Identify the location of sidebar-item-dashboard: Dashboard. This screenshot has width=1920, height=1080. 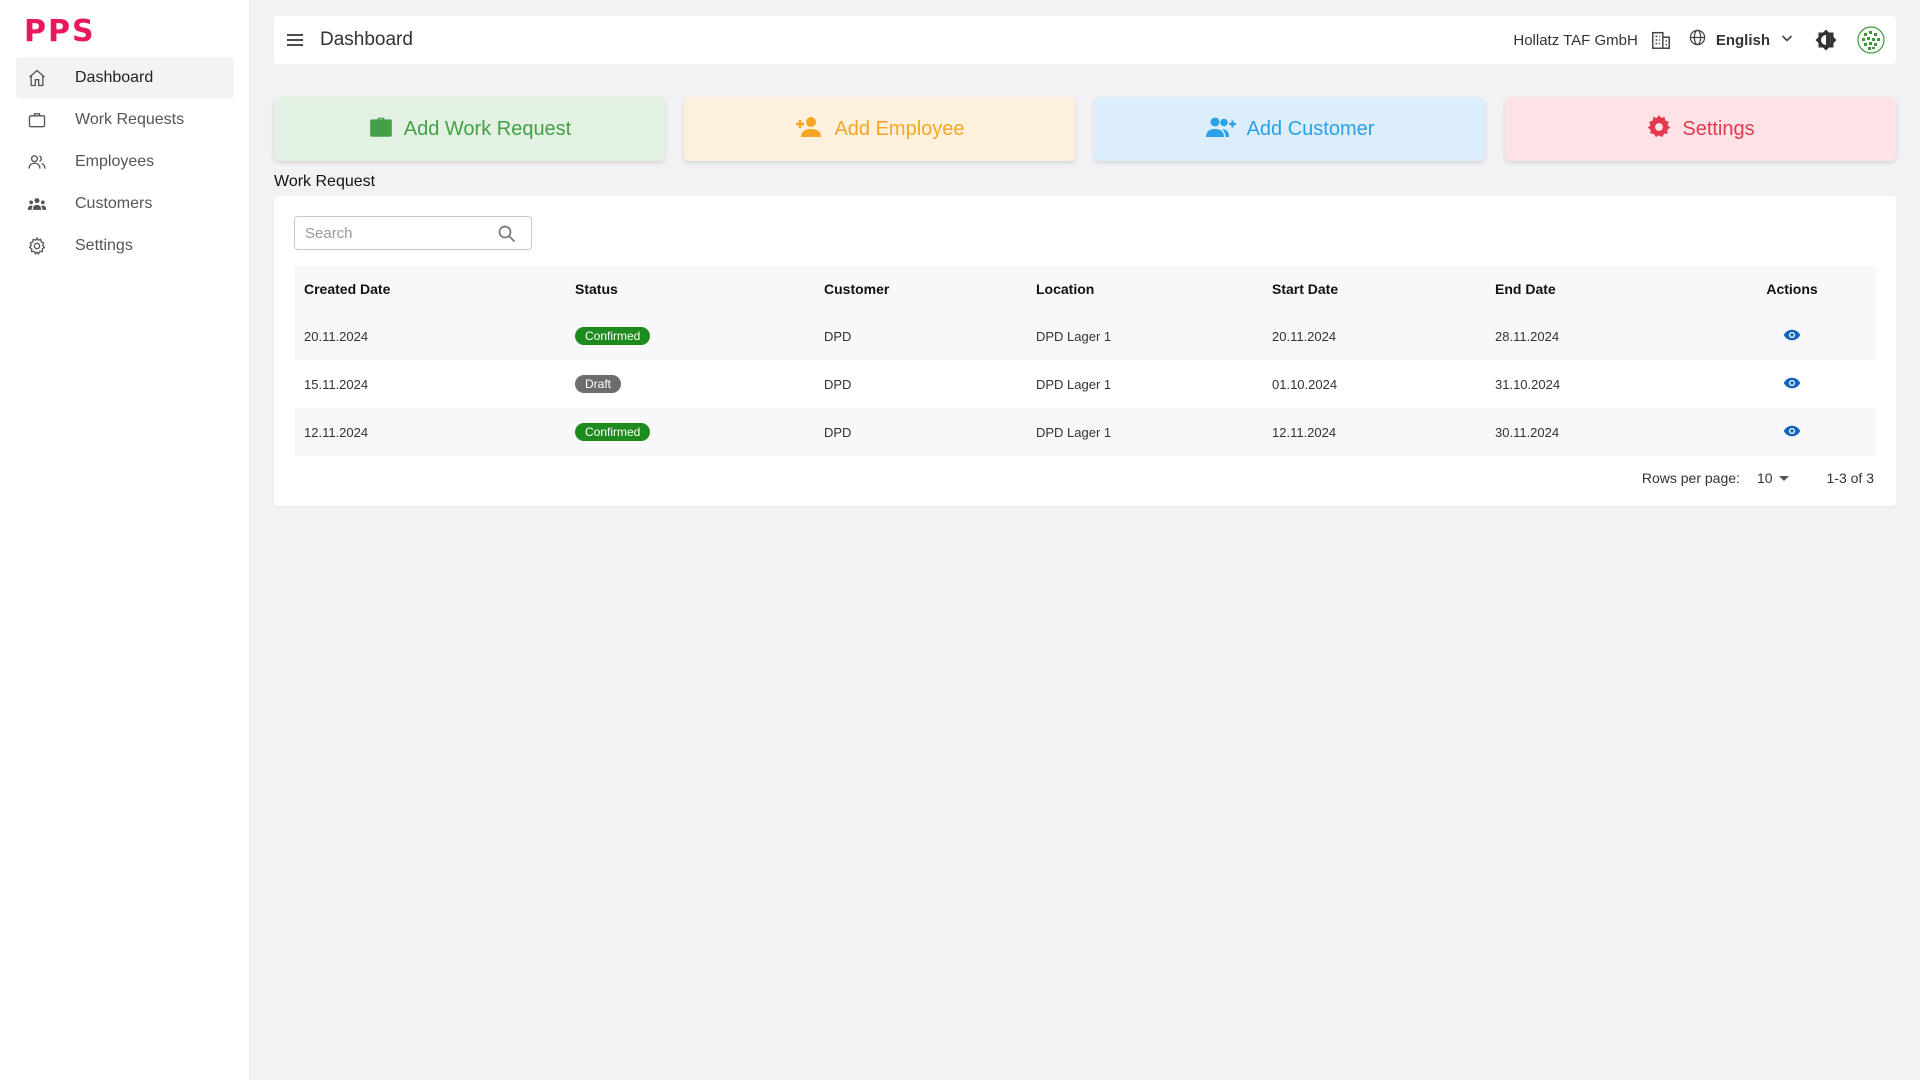
(125, 78).